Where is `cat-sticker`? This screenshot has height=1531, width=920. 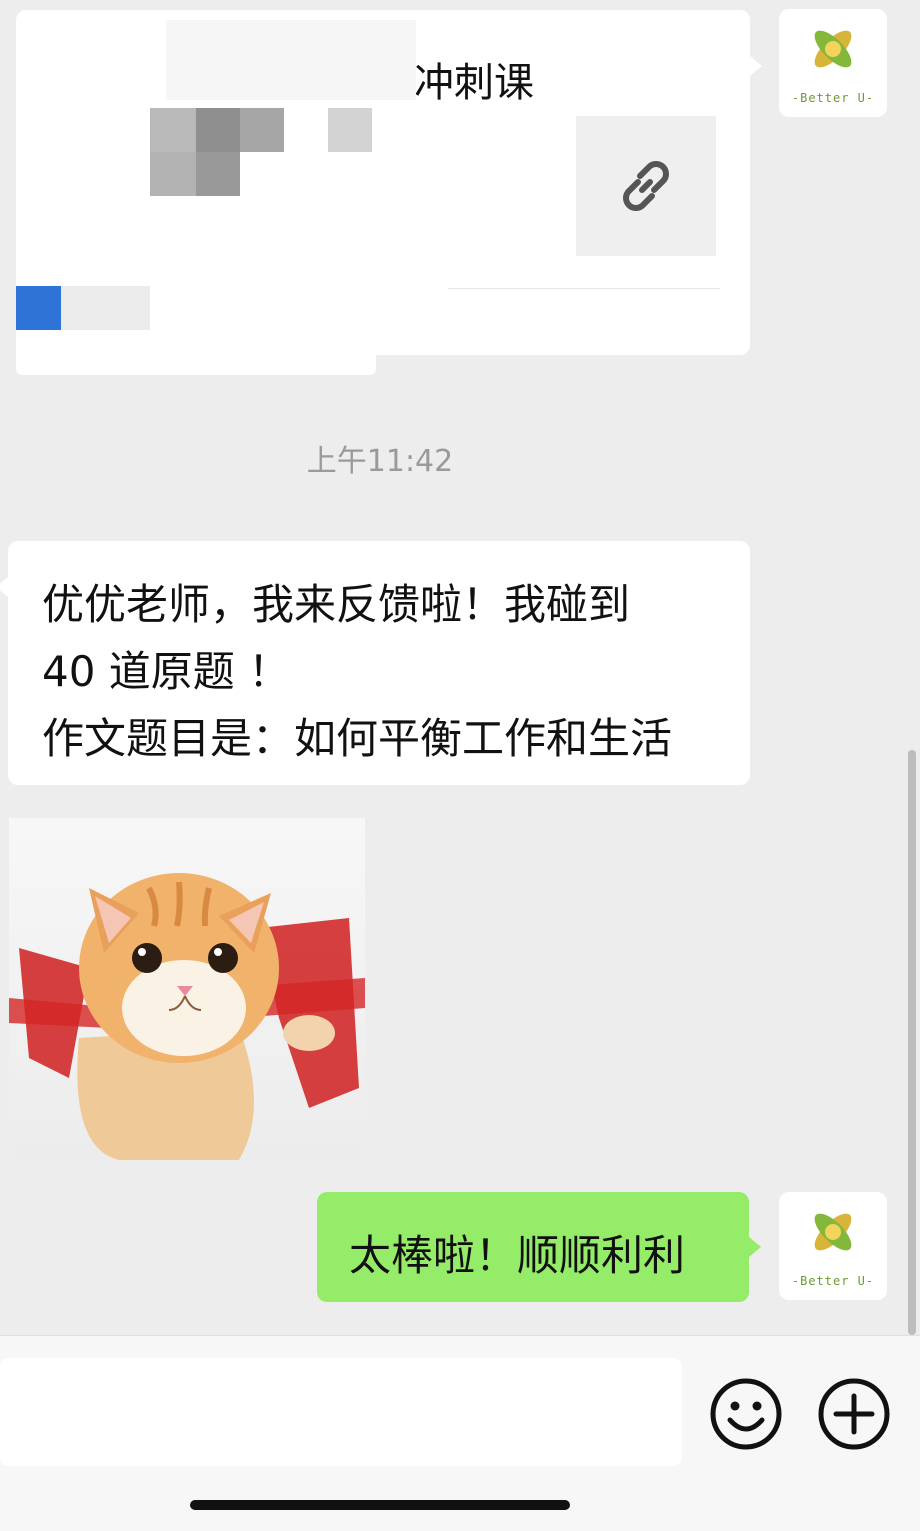
cat-sticker is located at coordinates (187, 989).